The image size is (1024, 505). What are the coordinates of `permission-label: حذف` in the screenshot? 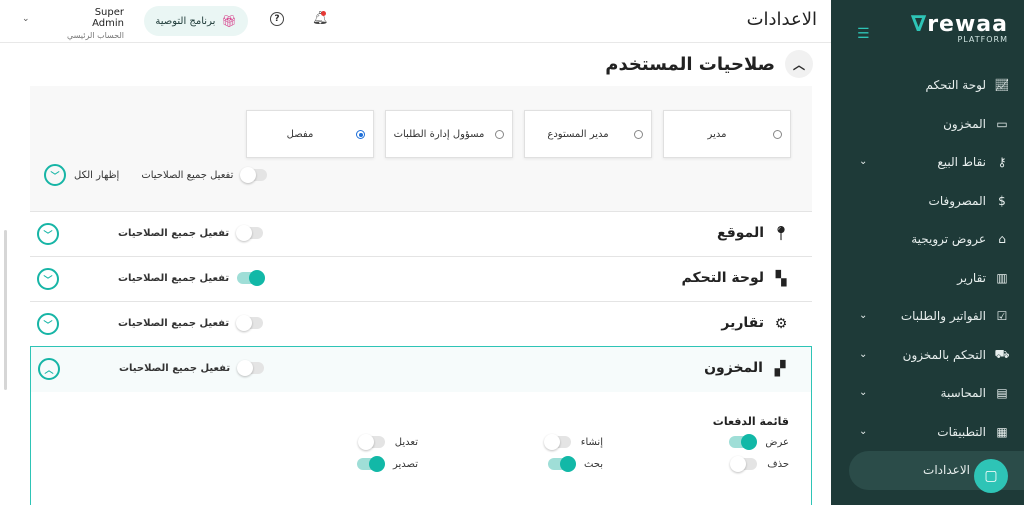 It's located at (778, 464).